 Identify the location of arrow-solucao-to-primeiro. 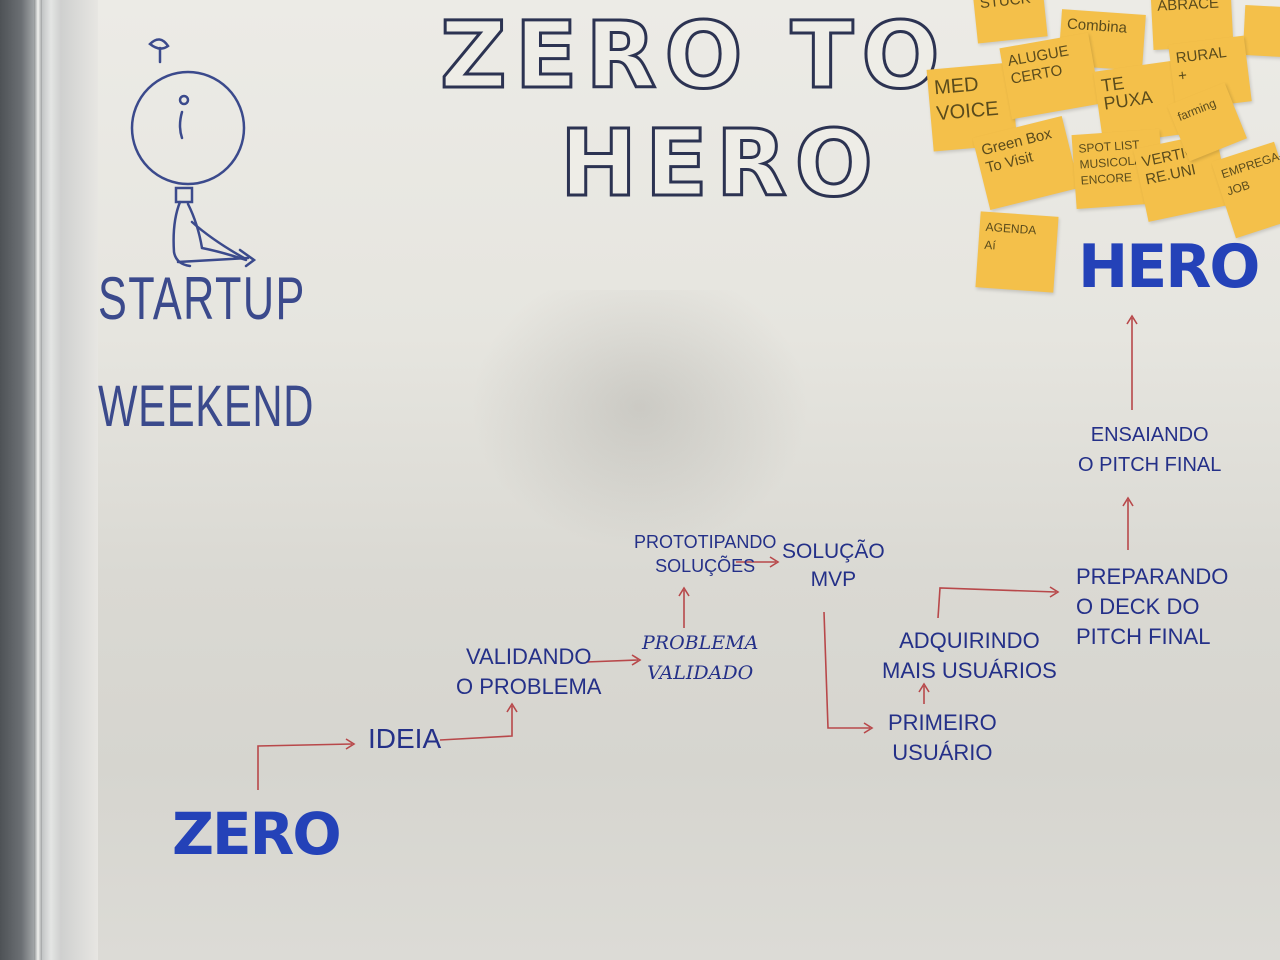
(846, 670).